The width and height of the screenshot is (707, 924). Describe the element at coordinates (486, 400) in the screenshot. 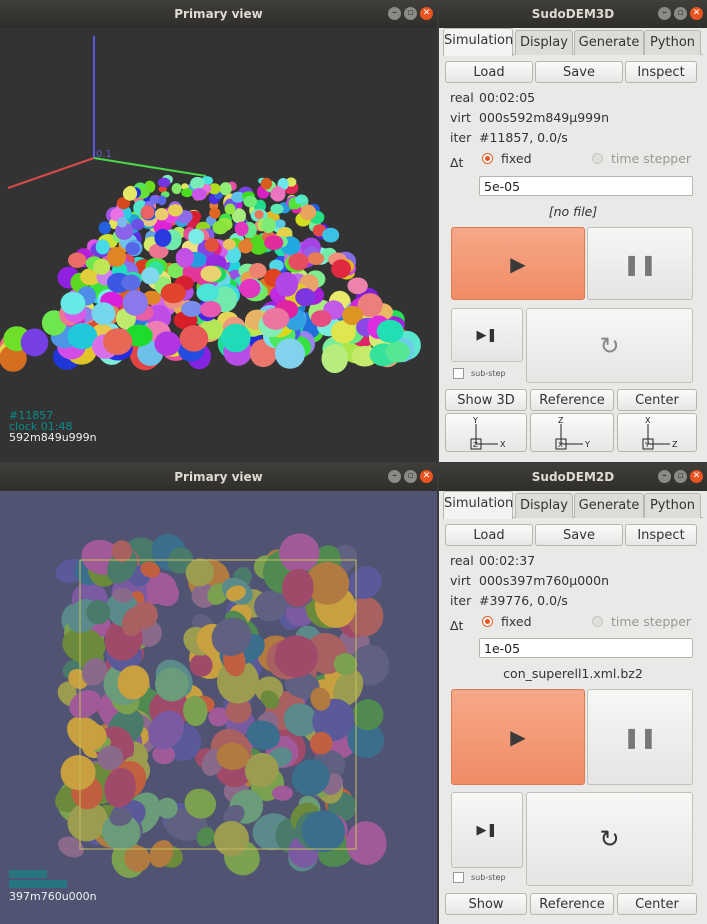

I see `show-3d-button: Show 3D` at that location.